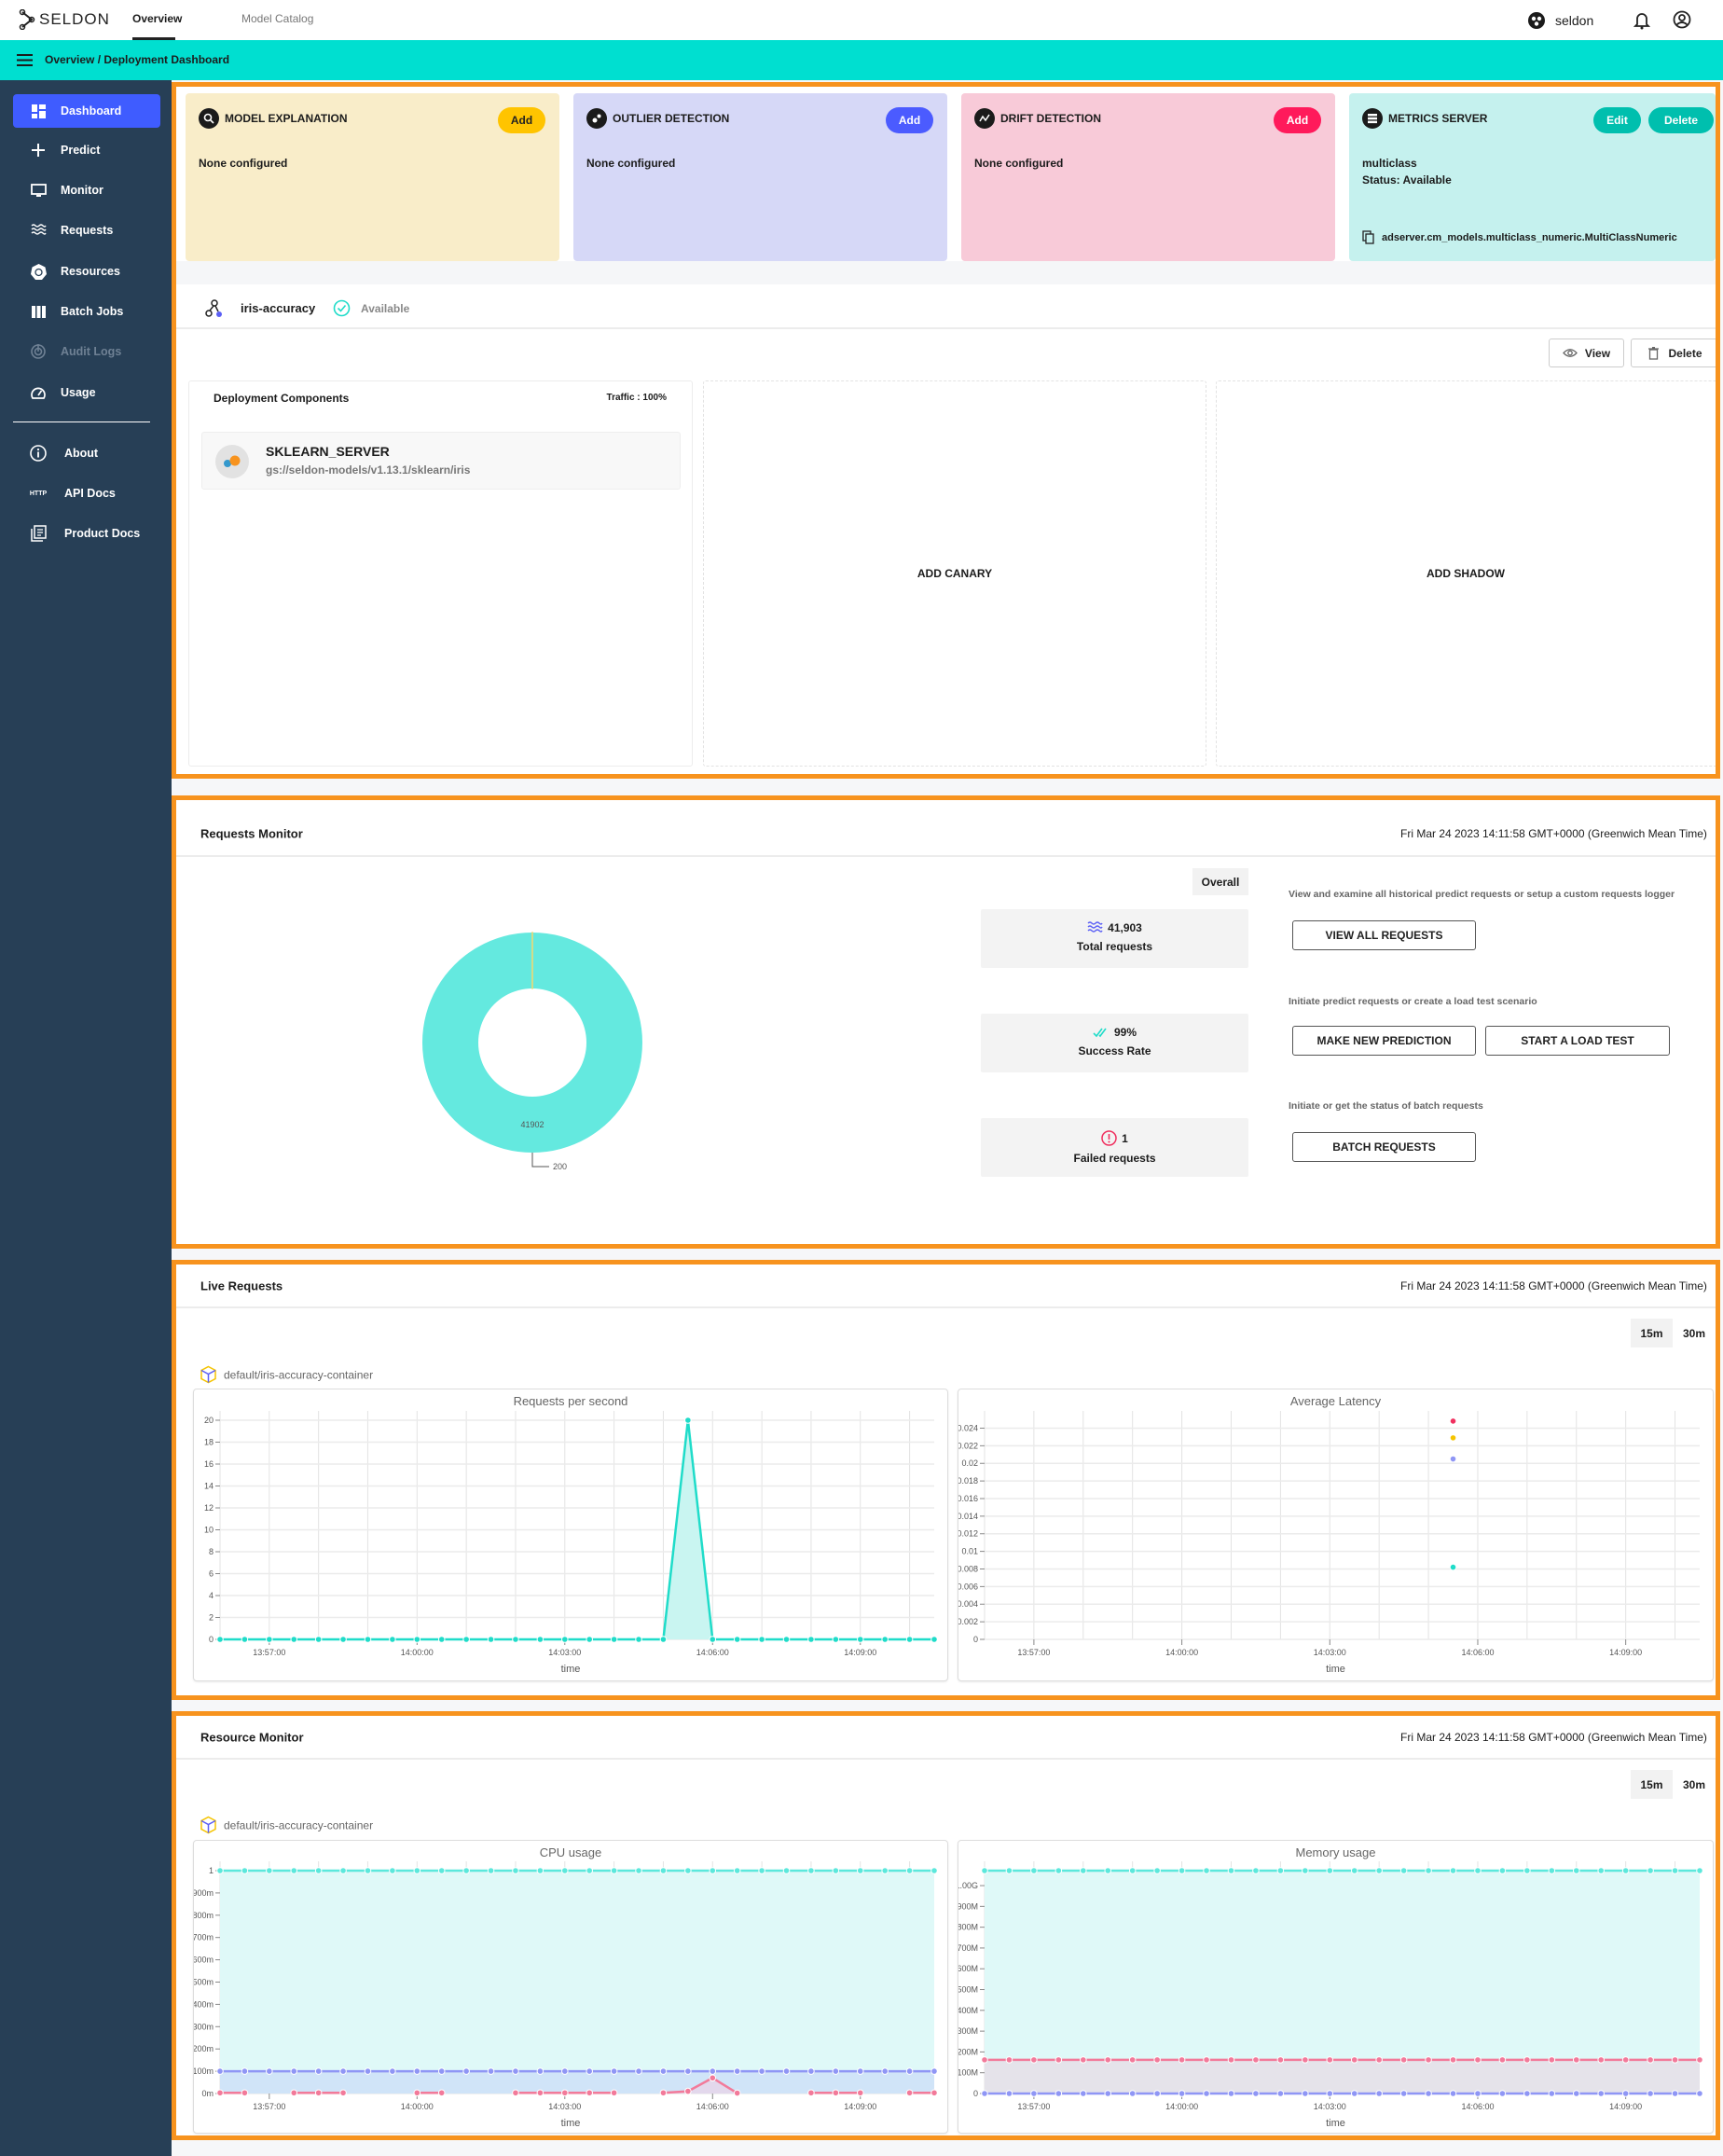  What do you see at coordinates (86, 392) in the screenshot?
I see `sidebar-item-usage: Usage` at bounding box center [86, 392].